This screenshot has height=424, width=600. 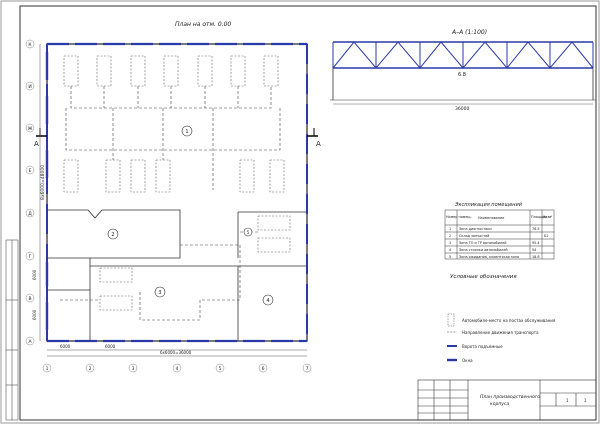 What do you see at coordinates (534, 250) in the screenshot?
I see `rooms-r4-area: 54` at bounding box center [534, 250].